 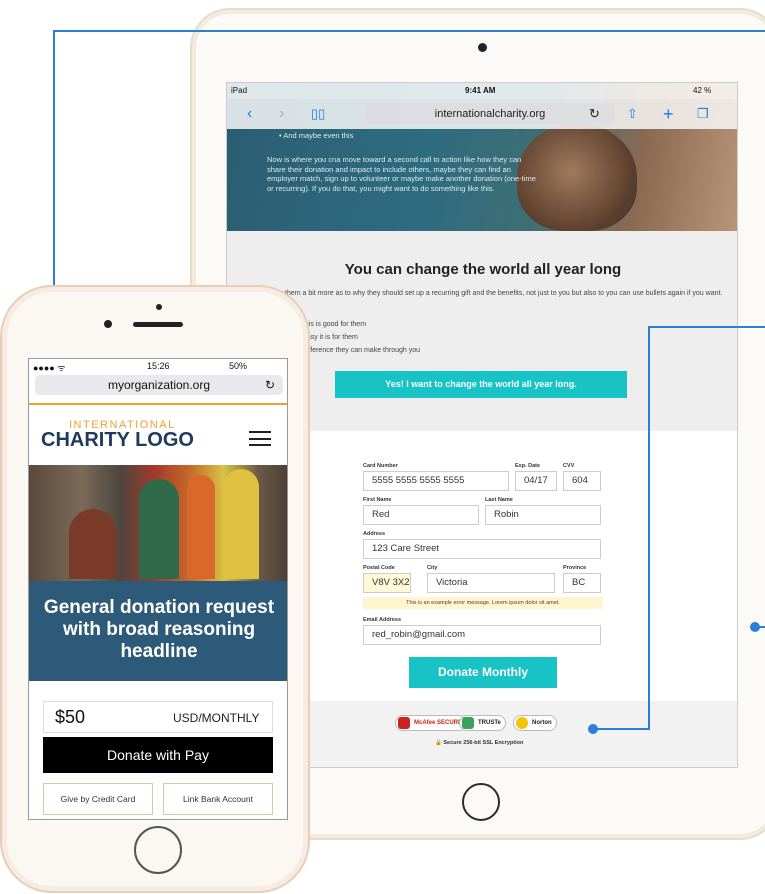 I want to click on address-bar: internationalcharity.org, so click(x=490, y=114).